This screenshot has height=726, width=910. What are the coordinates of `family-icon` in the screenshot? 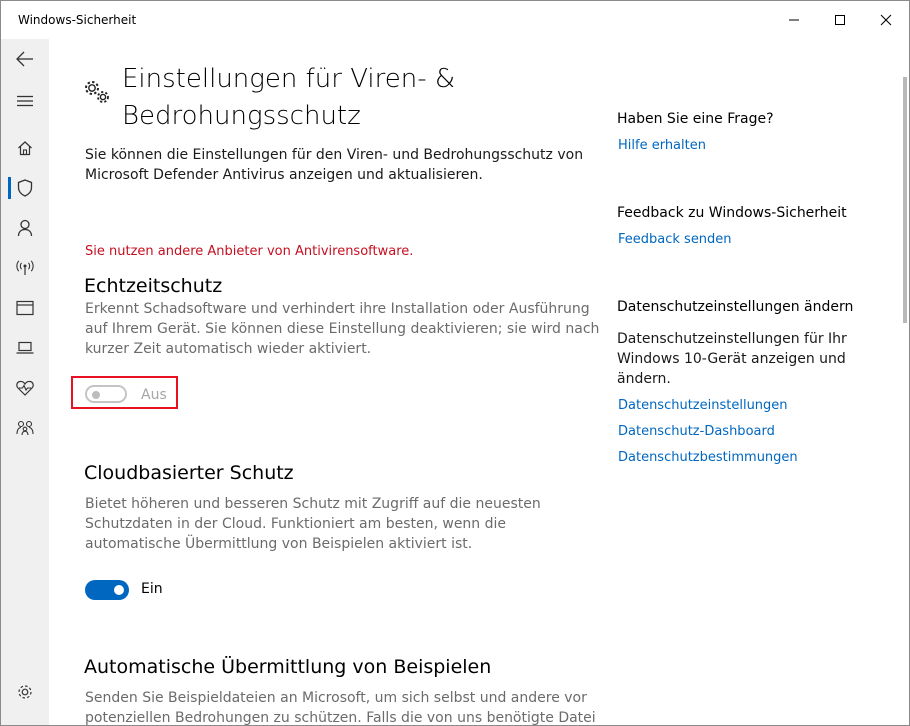 It's located at (25, 428).